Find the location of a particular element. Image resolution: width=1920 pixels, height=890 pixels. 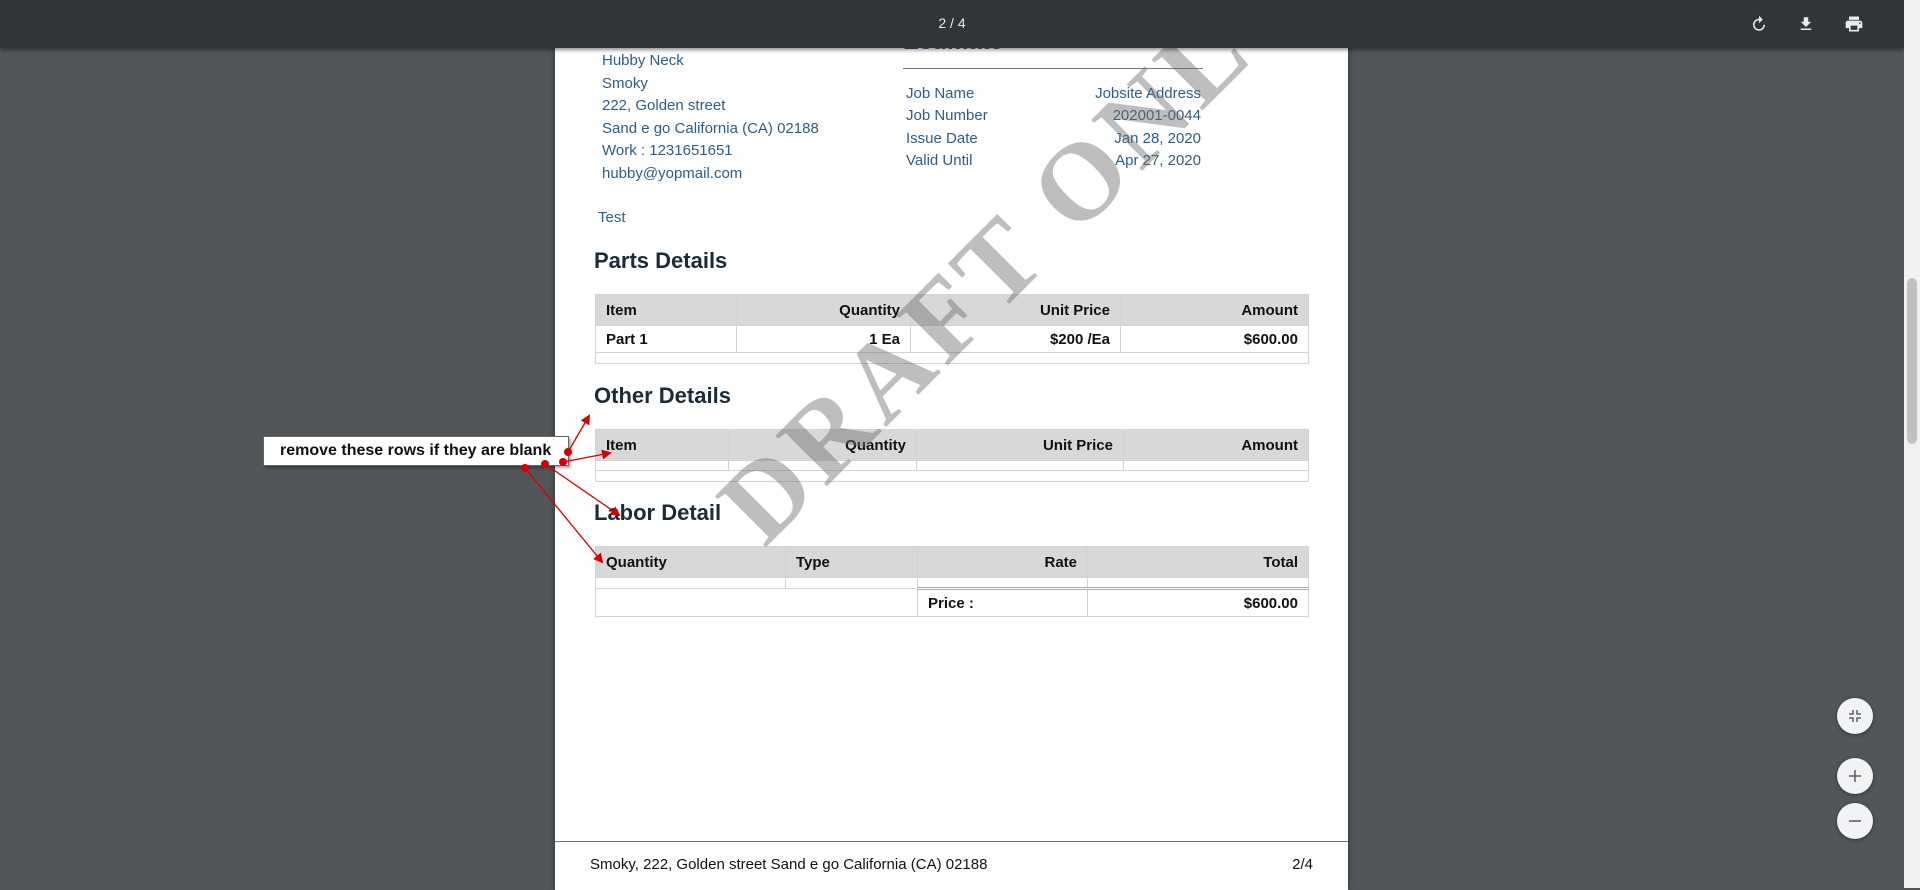

customer-phone: Work : 1231651651 is located at coordinates (667, 150).